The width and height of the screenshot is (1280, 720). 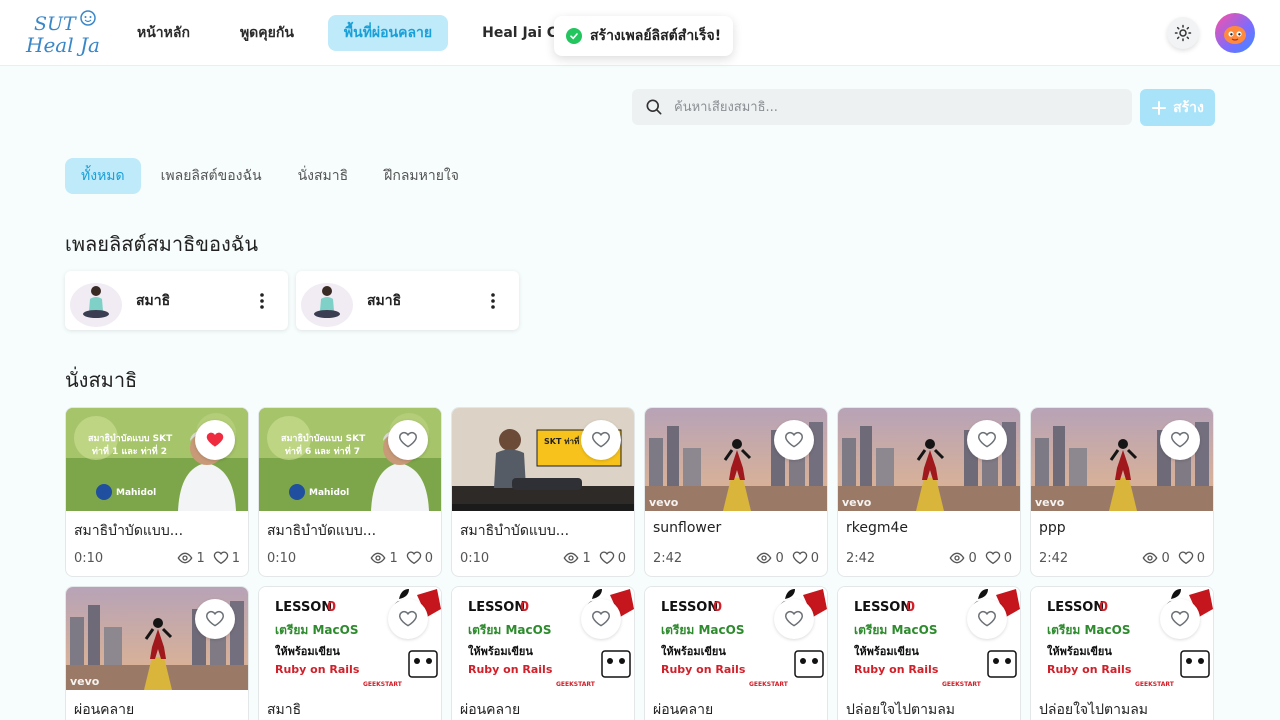 What do you see at coordinates (1159, 107) in the screenshot?
I see `plus-icon` at bounding box center [1159, 107].